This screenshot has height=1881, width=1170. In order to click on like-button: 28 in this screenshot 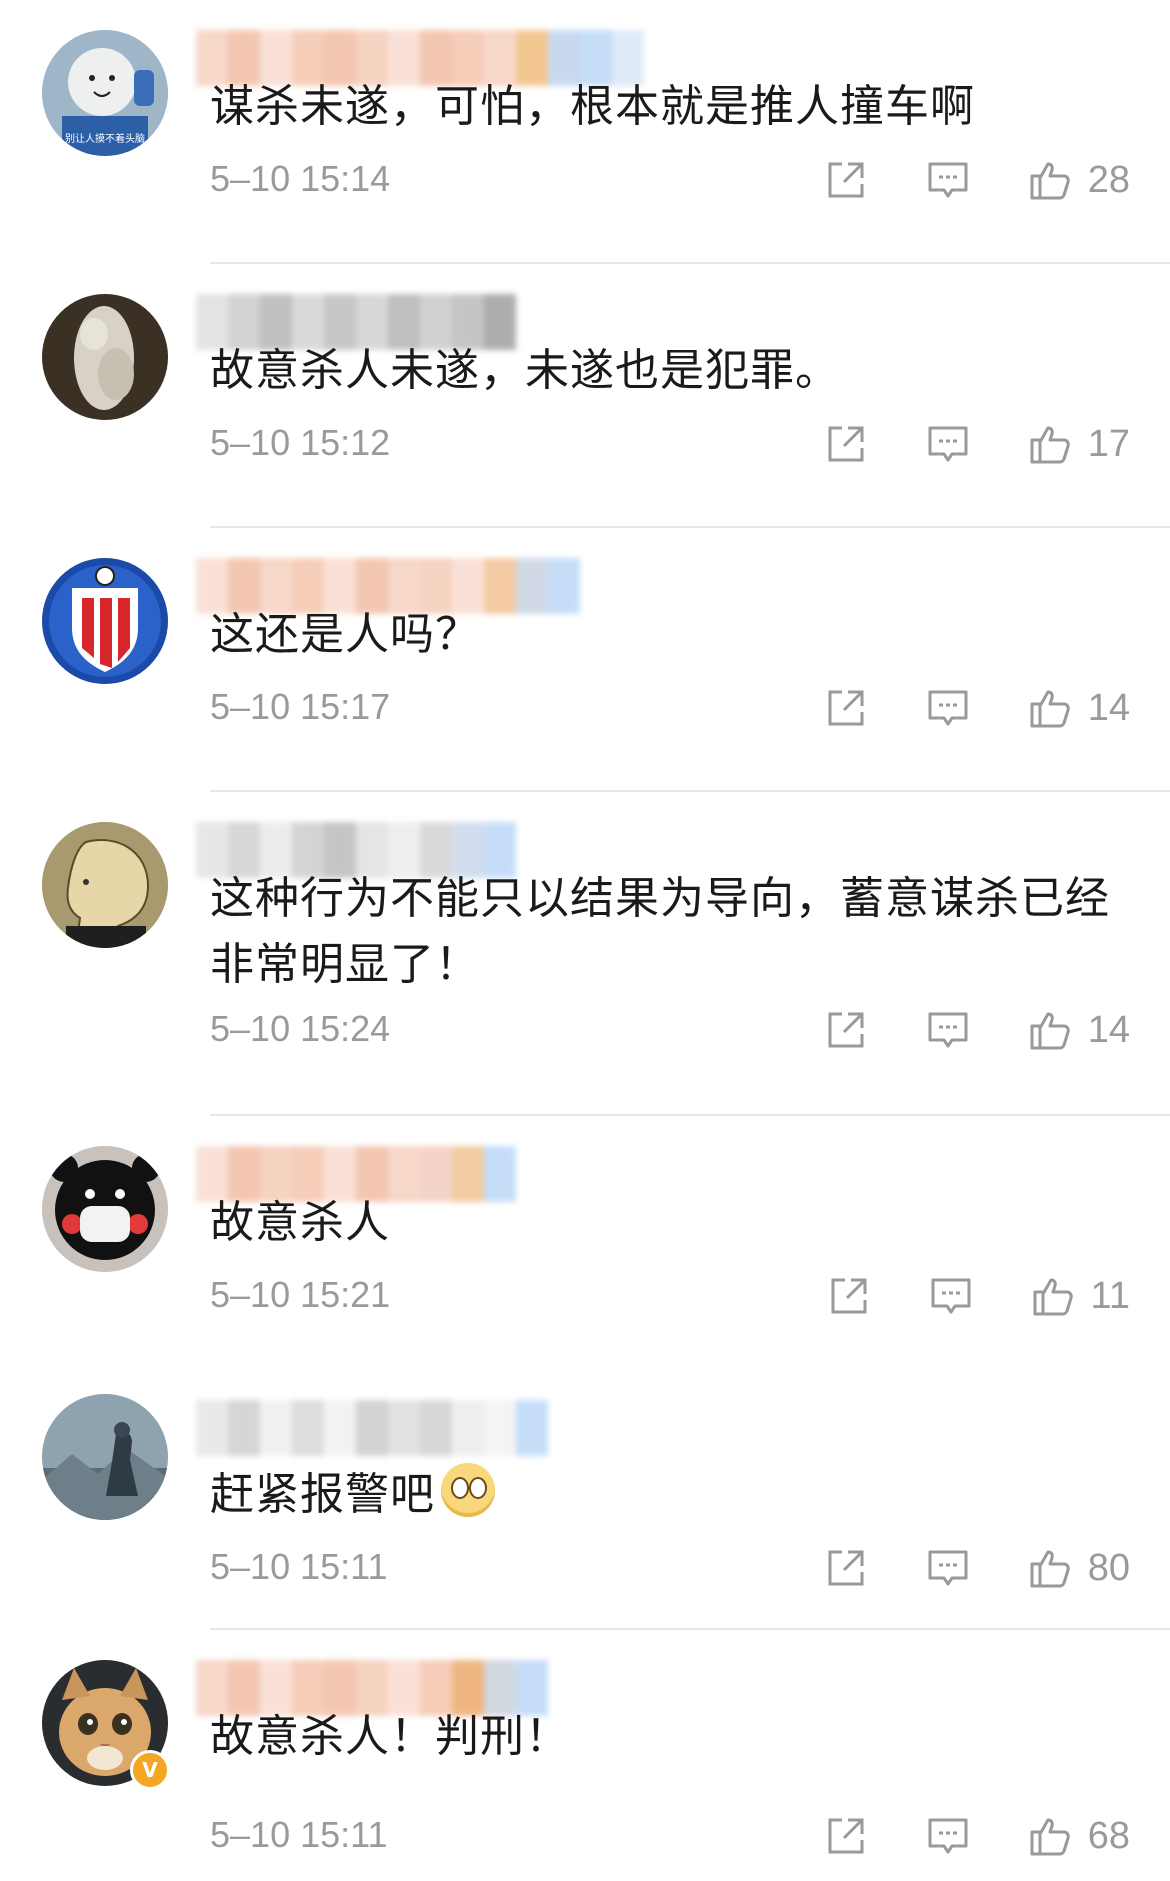, I will do `click(1078, 180)`.